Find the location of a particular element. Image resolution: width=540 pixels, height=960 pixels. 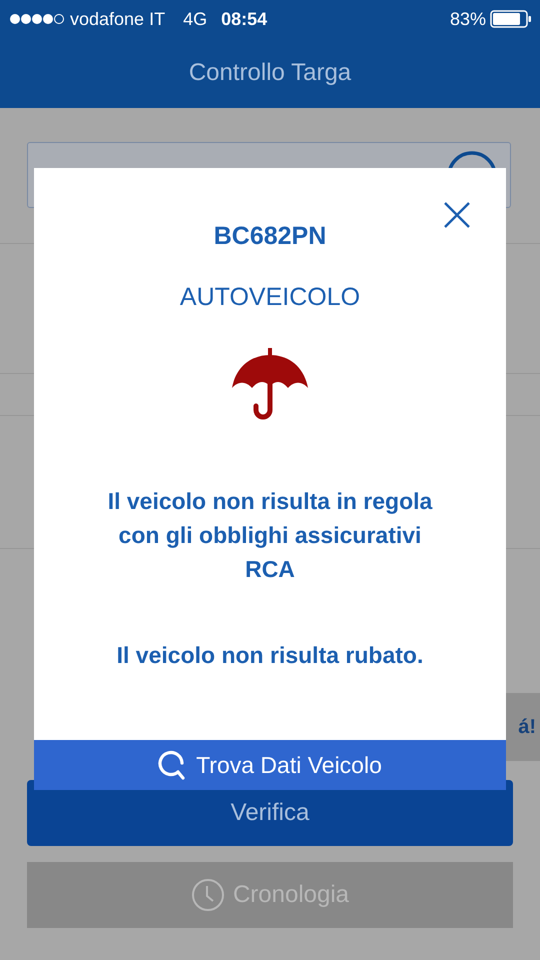

search-icon is located at coordinates (172, 765).